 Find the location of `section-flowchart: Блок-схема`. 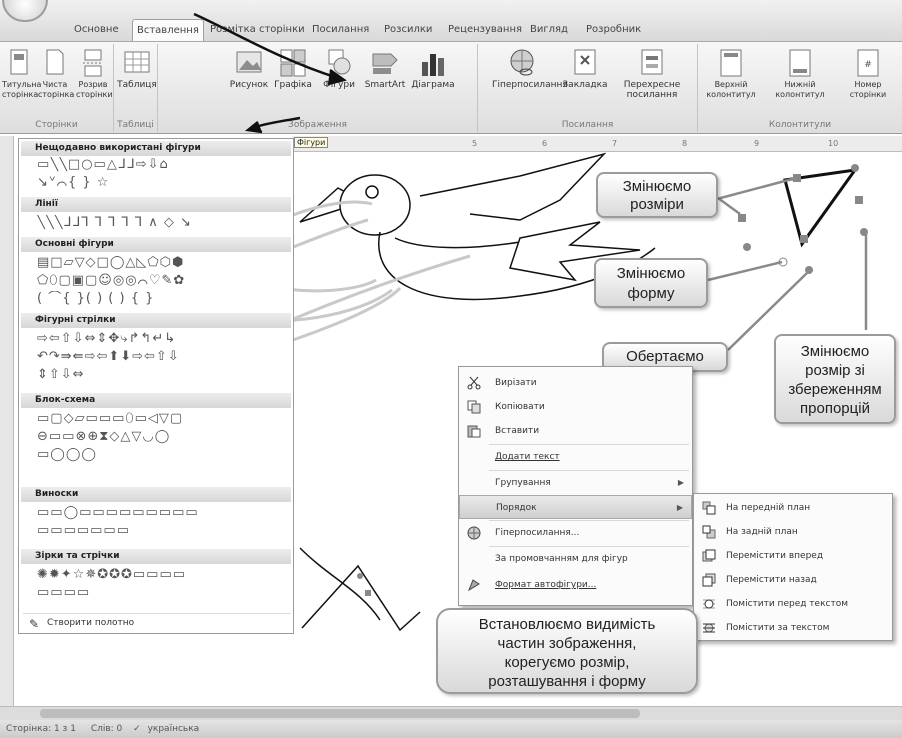

section-flowchart: Блок-схема is located at coordinates (156, 400).